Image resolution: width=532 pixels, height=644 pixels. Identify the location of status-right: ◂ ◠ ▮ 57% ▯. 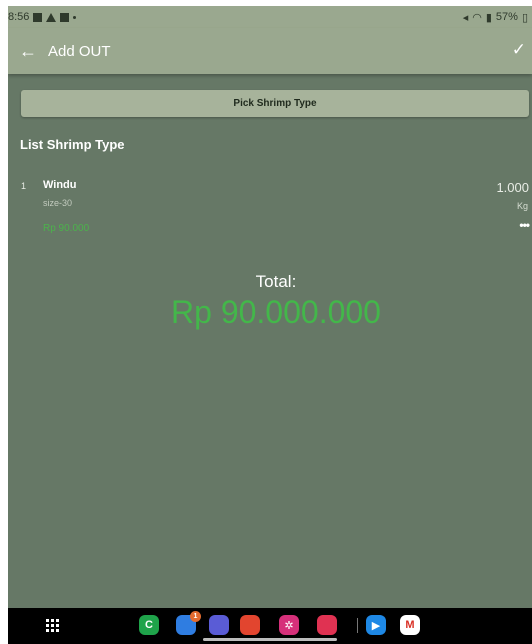
(495, 17).